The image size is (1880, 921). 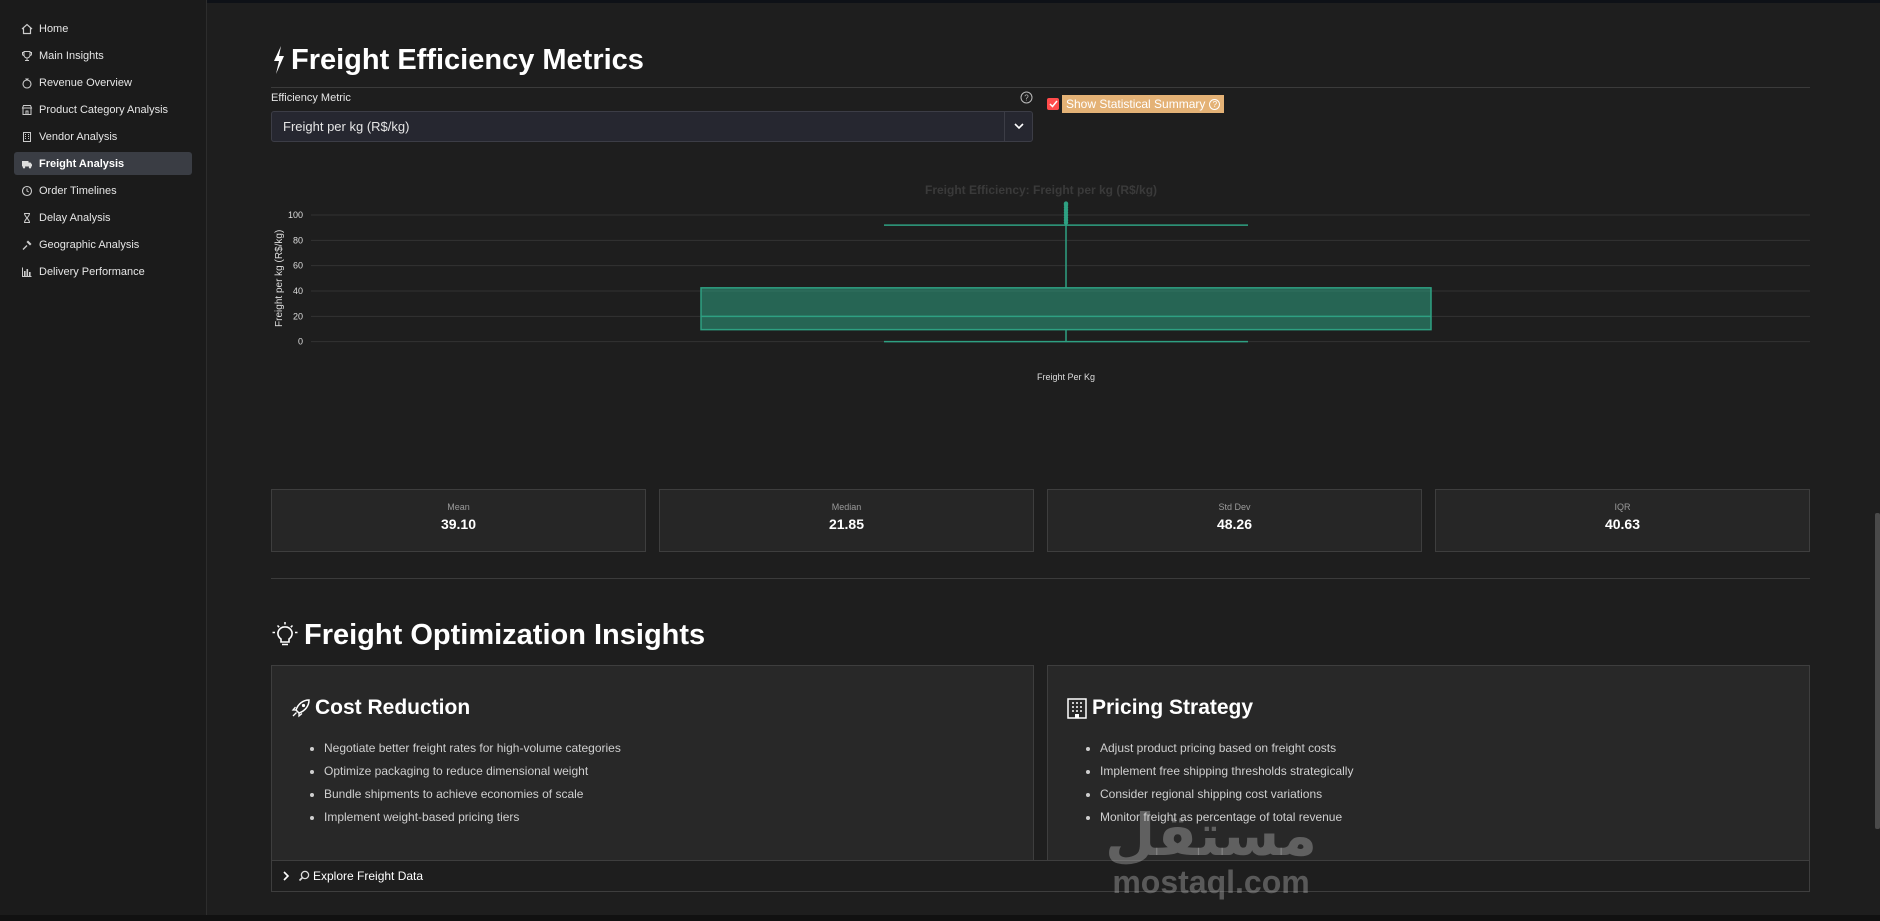 What do you see at coordinates (1877, 671) in the screenshot?
I see `scrollbar` at bounding box center [1877, 671].